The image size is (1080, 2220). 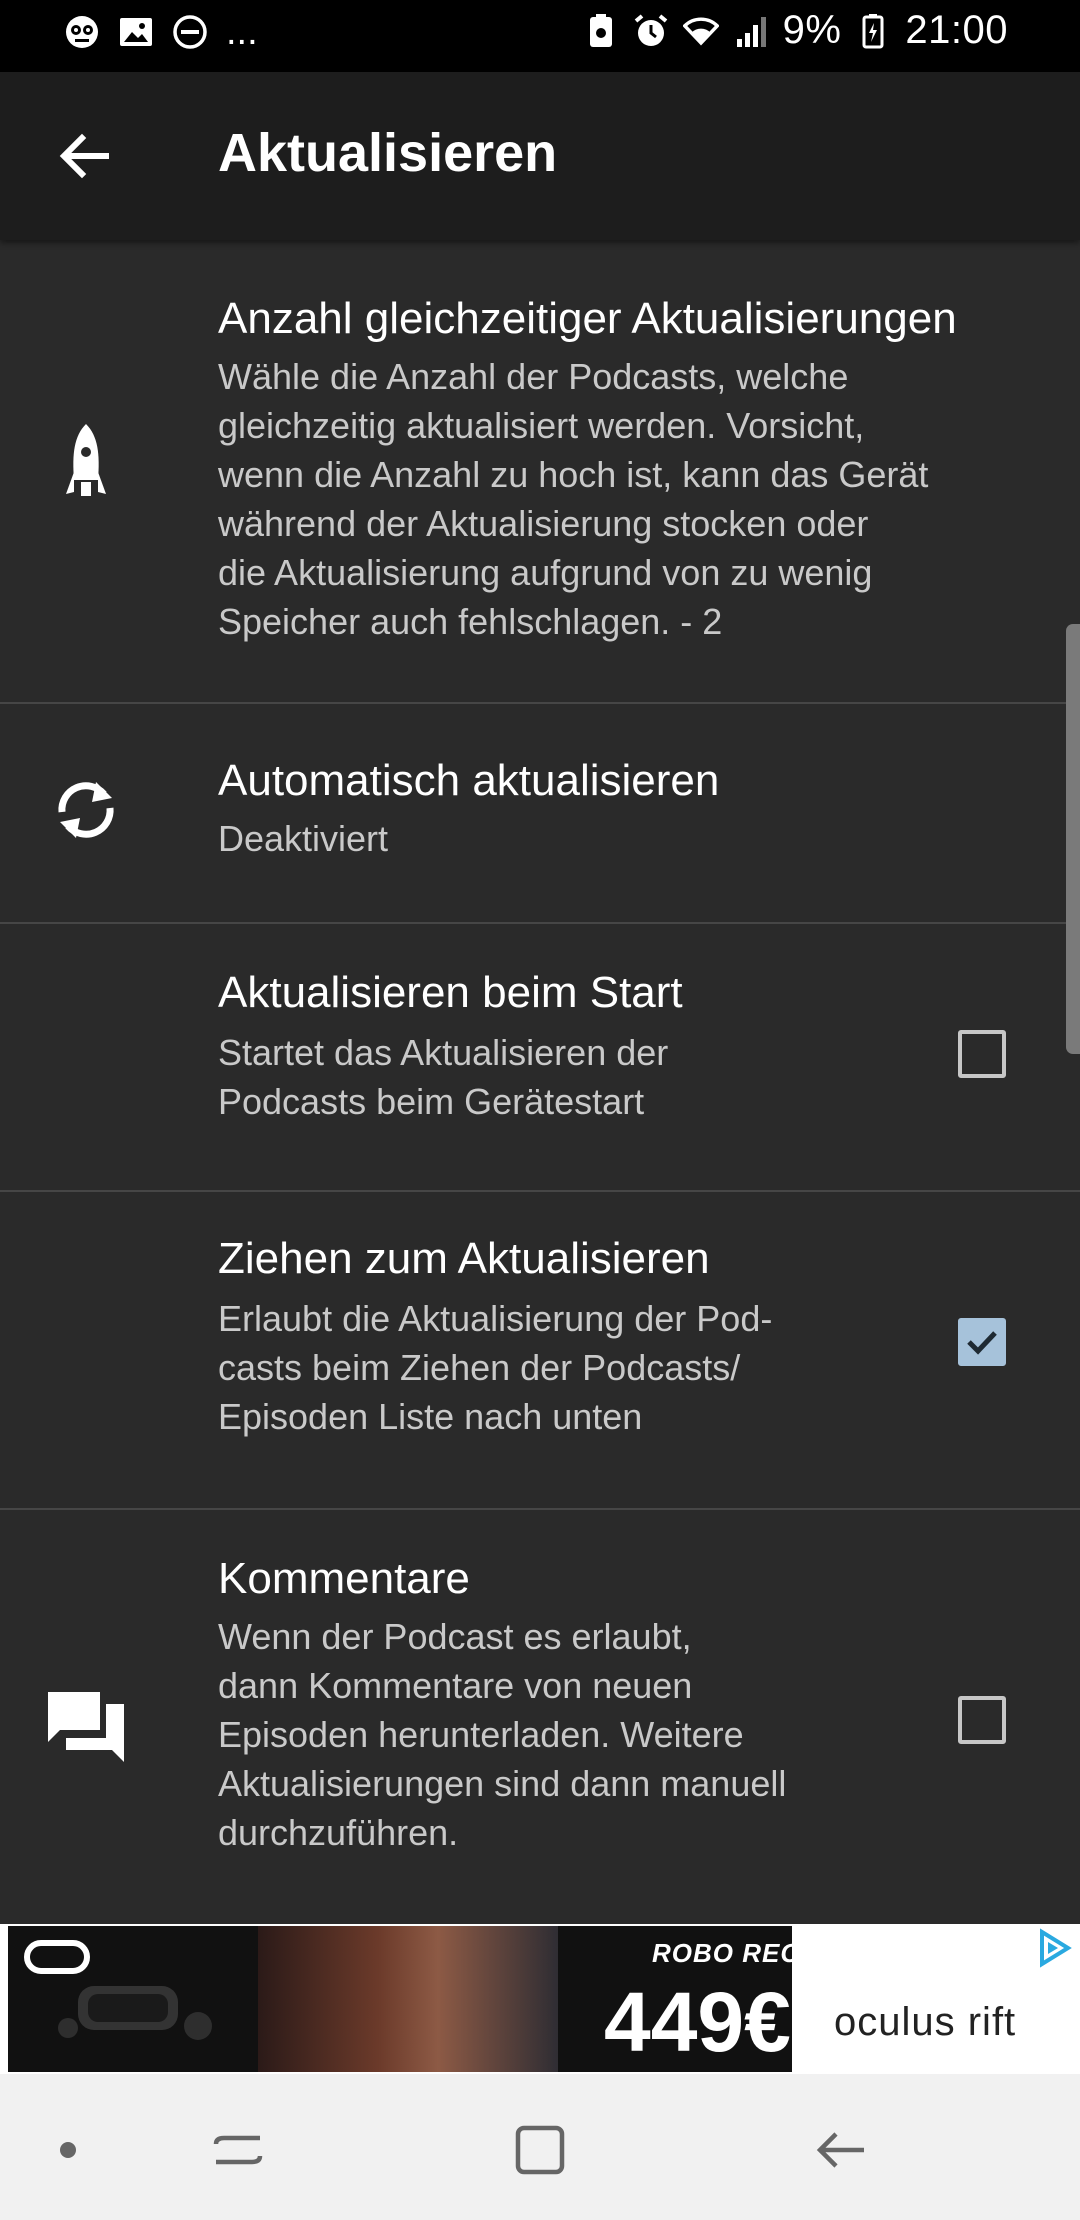 What do you see at coordinates (956, 30) in the screenshot?
I see `clock: 21:00` at bounding box center [956, 30].